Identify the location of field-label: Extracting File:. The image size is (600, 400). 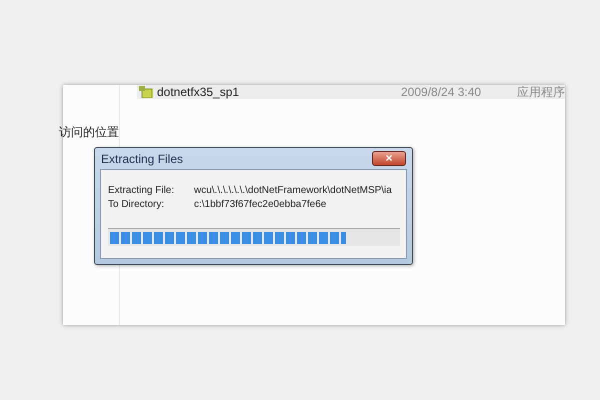
(142, 191).